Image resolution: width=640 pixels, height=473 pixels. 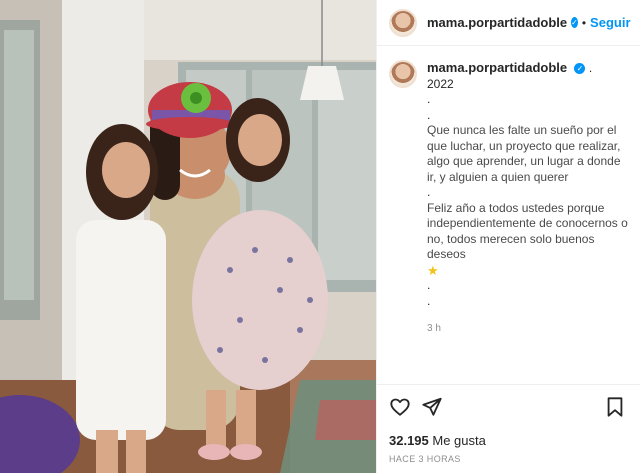 What do you see at coordinates (508, 424) in the screenshot?
I see `post-actions: 32.195 Me gusta HACE 3 HORAS` at bounding box center [508, 424].